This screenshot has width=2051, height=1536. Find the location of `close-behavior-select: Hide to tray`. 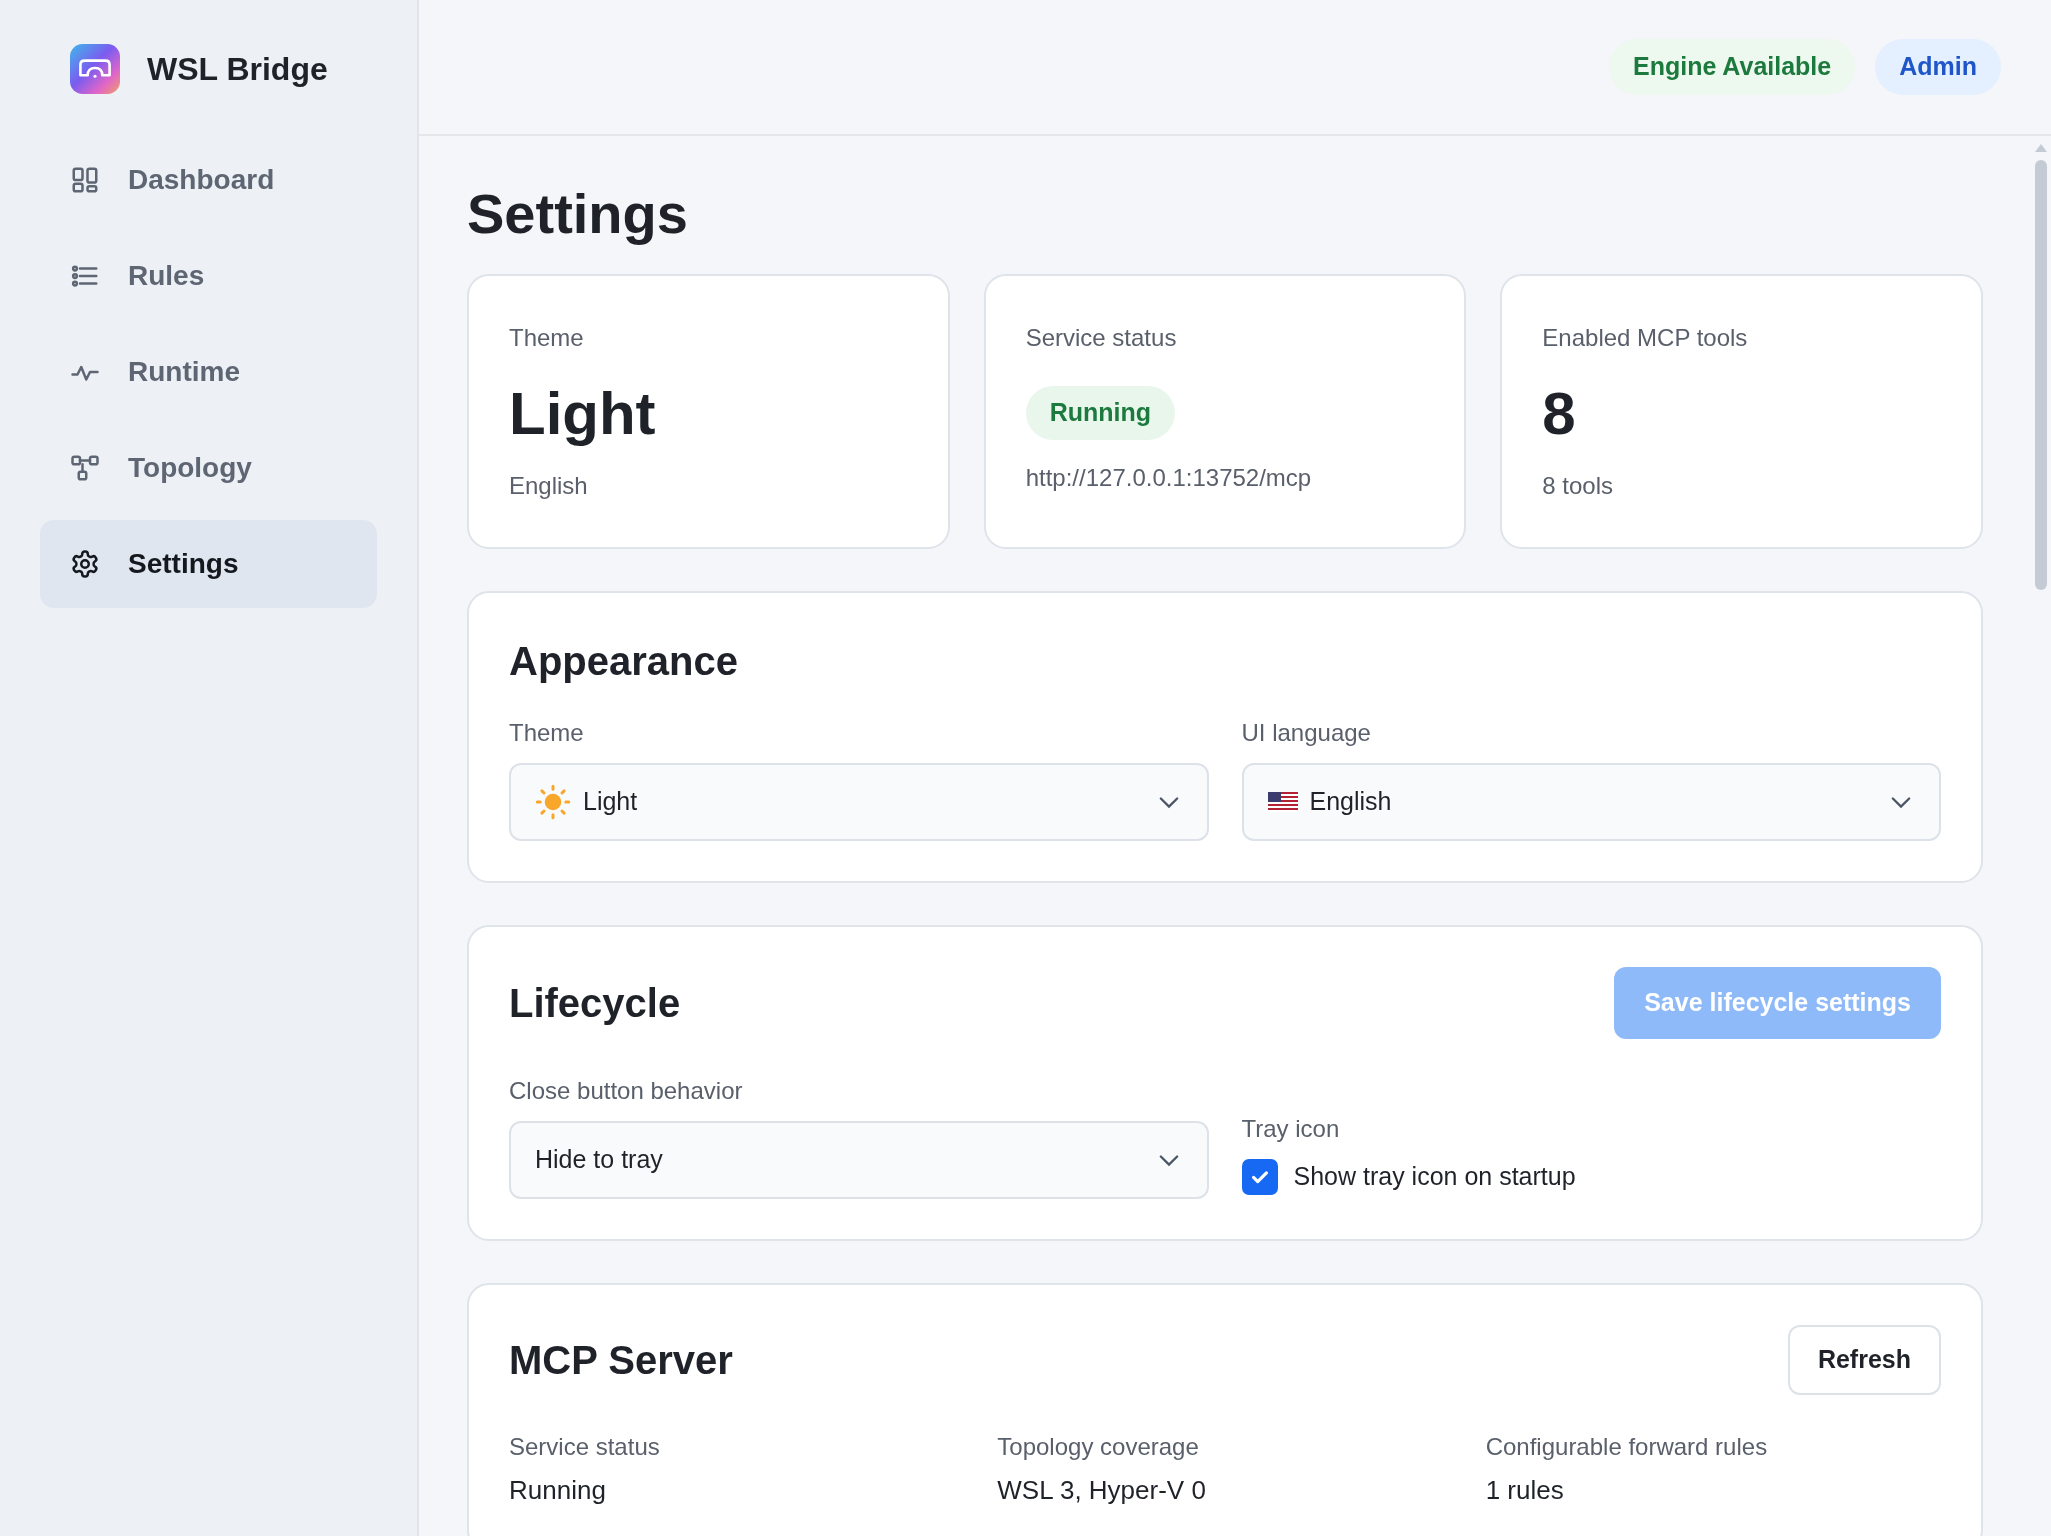

close-behavior-select: Hide to tray is located at coordinates (859, 1160).